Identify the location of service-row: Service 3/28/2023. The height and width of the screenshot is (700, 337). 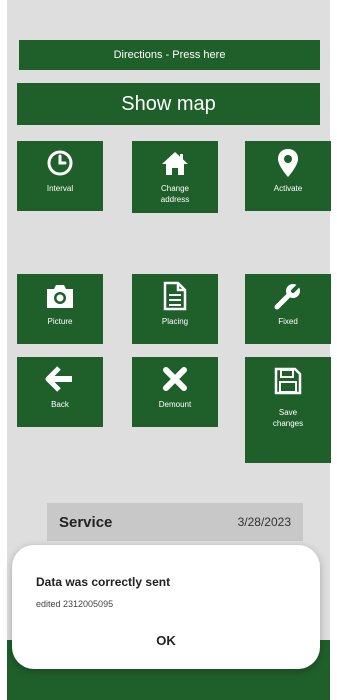
(175, 522).